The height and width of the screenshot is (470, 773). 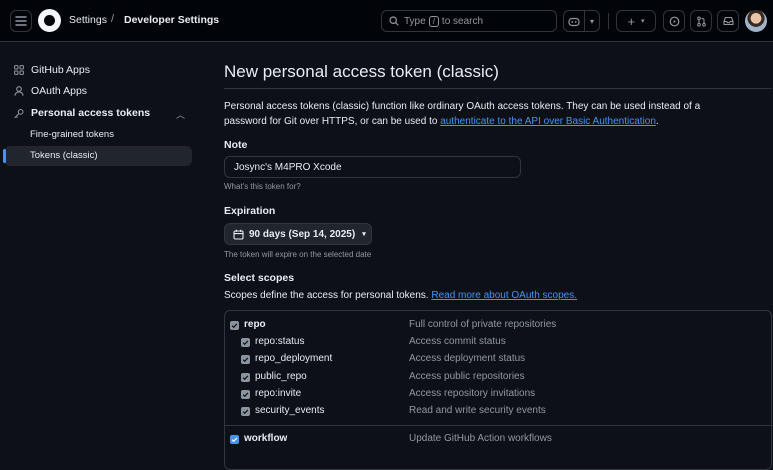 What do you see at coordinates (302, 234) in the screenshot?
I see `expiration-value: 90 days (Sep 14, 2025)` at bounding box center [302, 234].